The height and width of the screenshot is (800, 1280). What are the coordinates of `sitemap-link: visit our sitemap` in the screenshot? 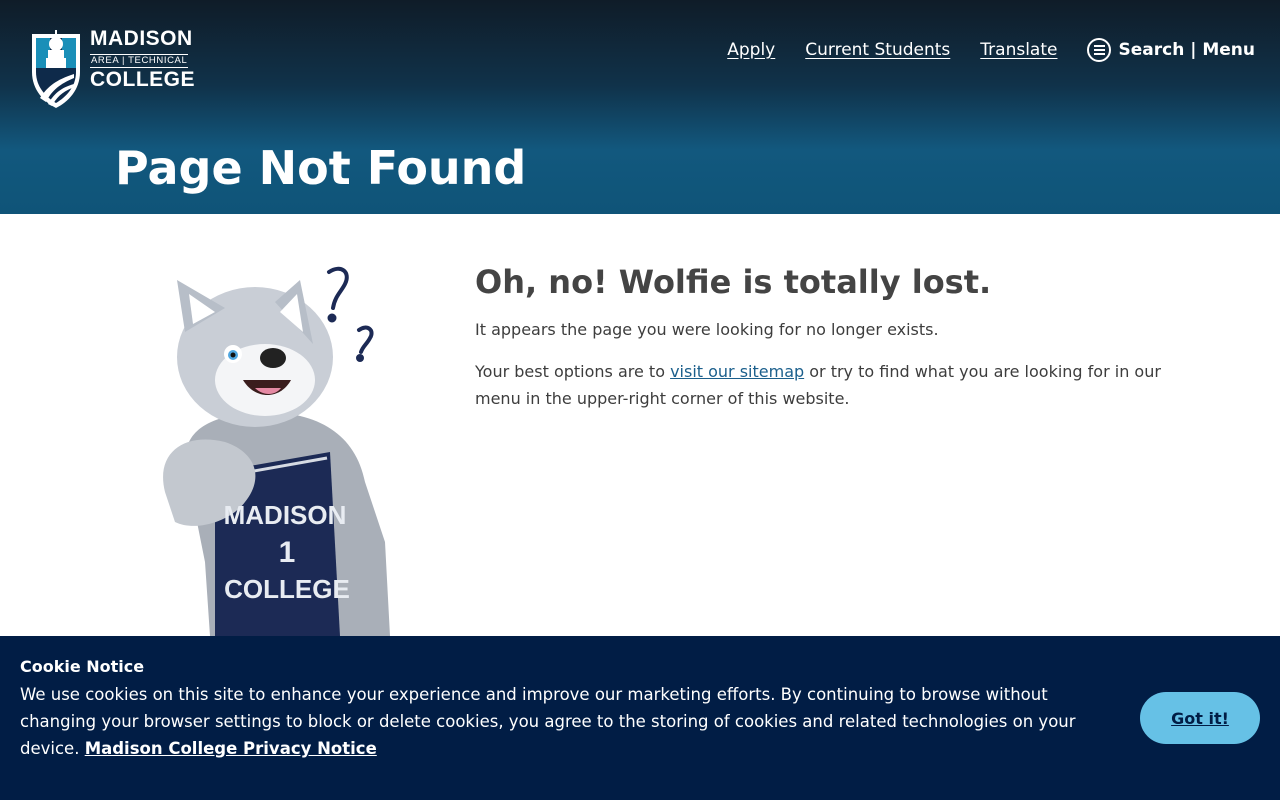 It's located at (737, 371).